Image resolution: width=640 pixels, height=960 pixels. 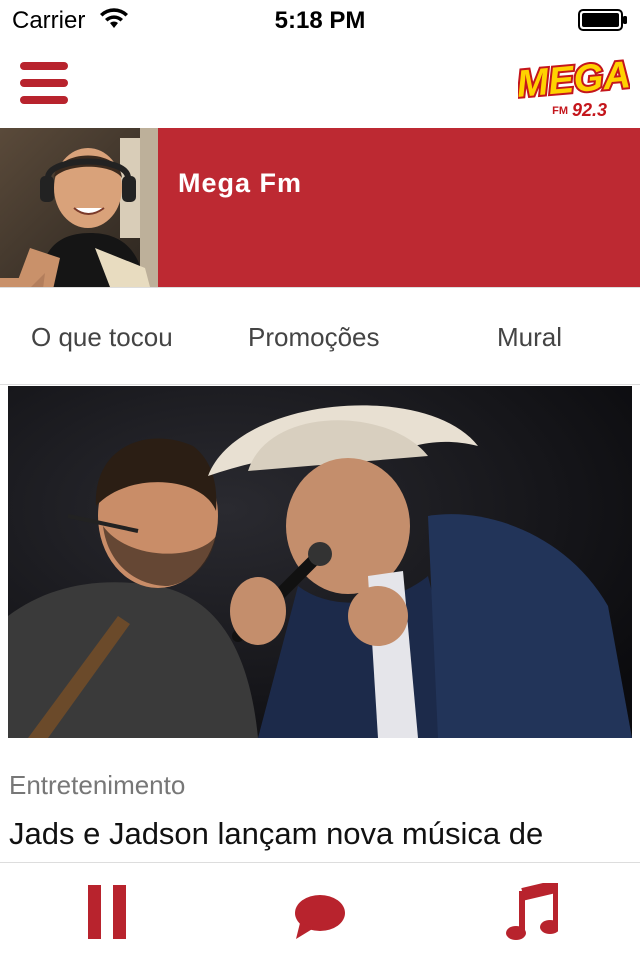 I want to click on tab-o-que-tocou: O que tocou, so click(x=102, y=337).